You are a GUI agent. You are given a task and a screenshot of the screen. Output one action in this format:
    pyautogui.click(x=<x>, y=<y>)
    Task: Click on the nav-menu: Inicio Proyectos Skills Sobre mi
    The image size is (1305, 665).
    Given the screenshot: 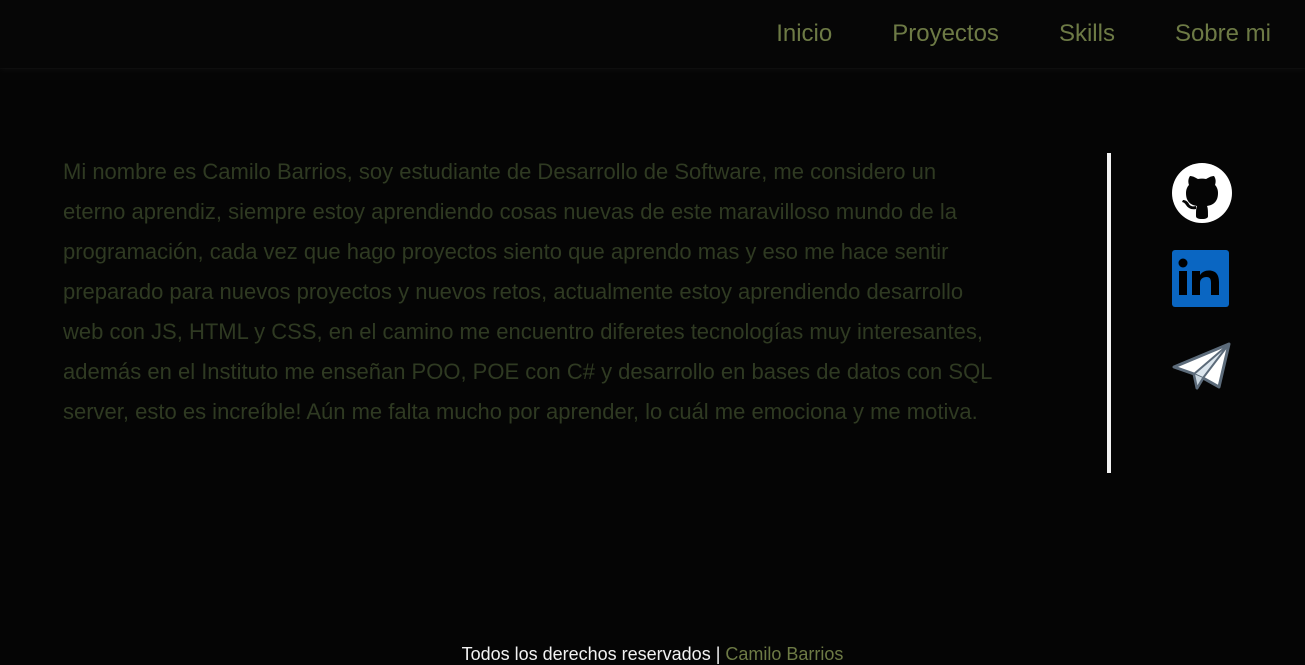 What is the action you would take?
    pyautogui.click(x=1040, y=34)
    